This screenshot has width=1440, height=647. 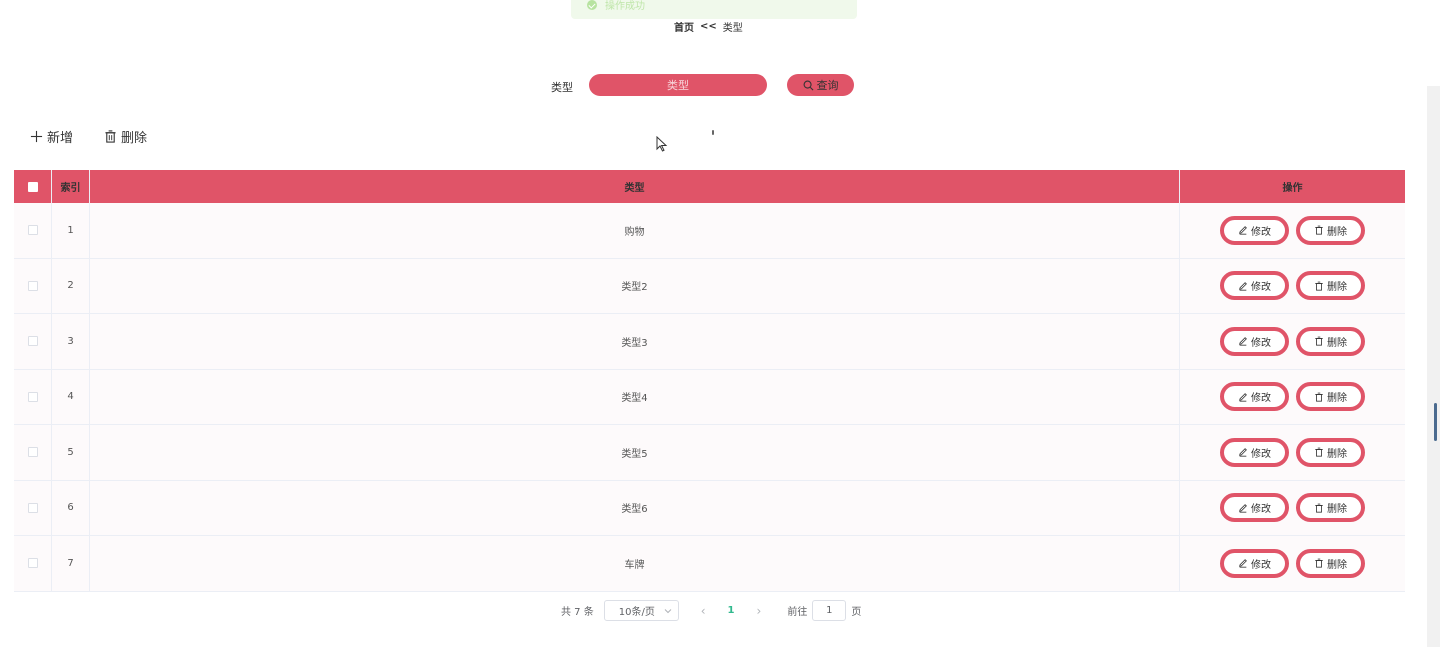 What do you see at coordinates (827, 86) in the screenshot?
I see `search-button-label: 查询` at bounding box center [827, 86].